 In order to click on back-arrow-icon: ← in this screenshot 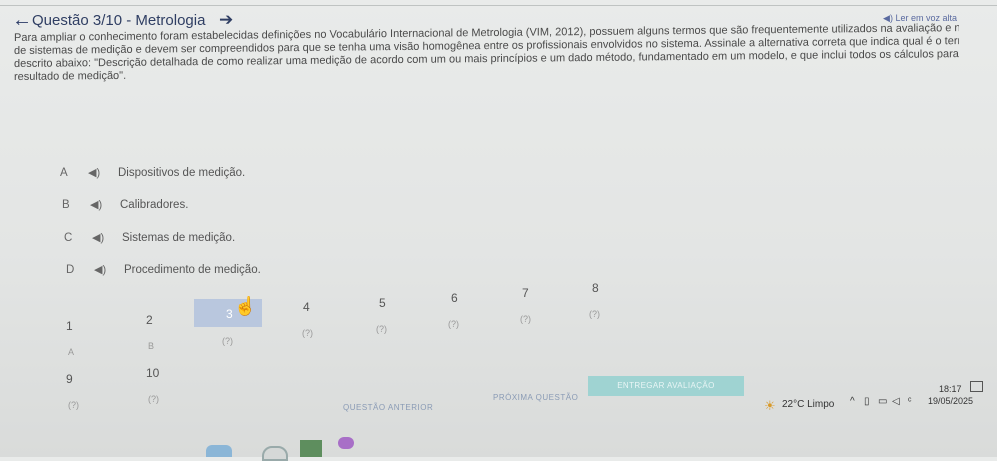, I will do `click(22, 20)`.